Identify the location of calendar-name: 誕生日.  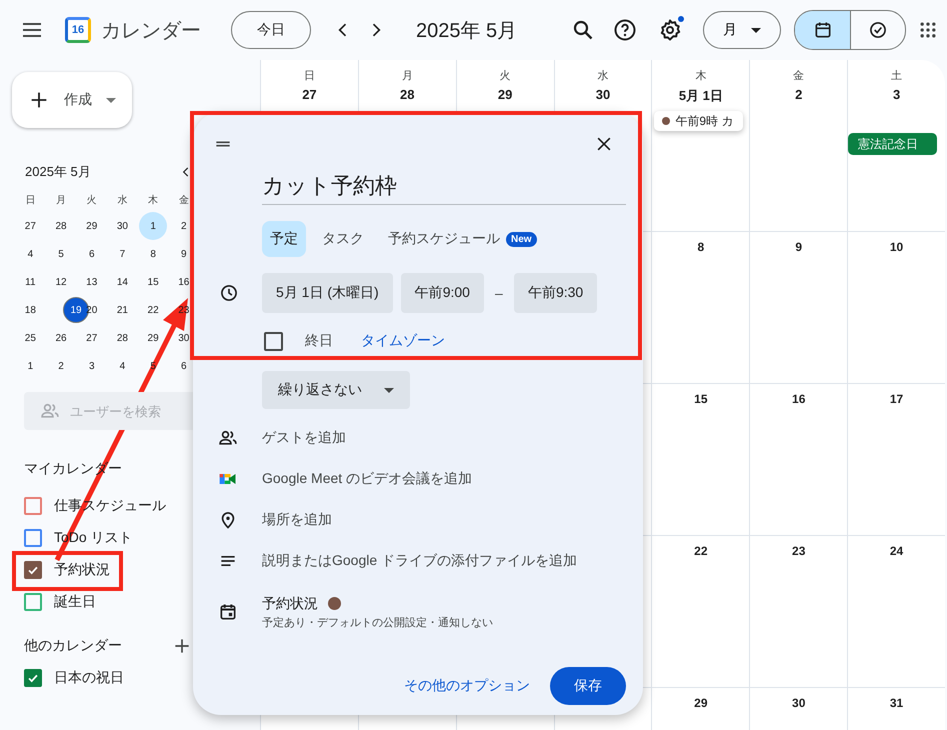
(75, 602).